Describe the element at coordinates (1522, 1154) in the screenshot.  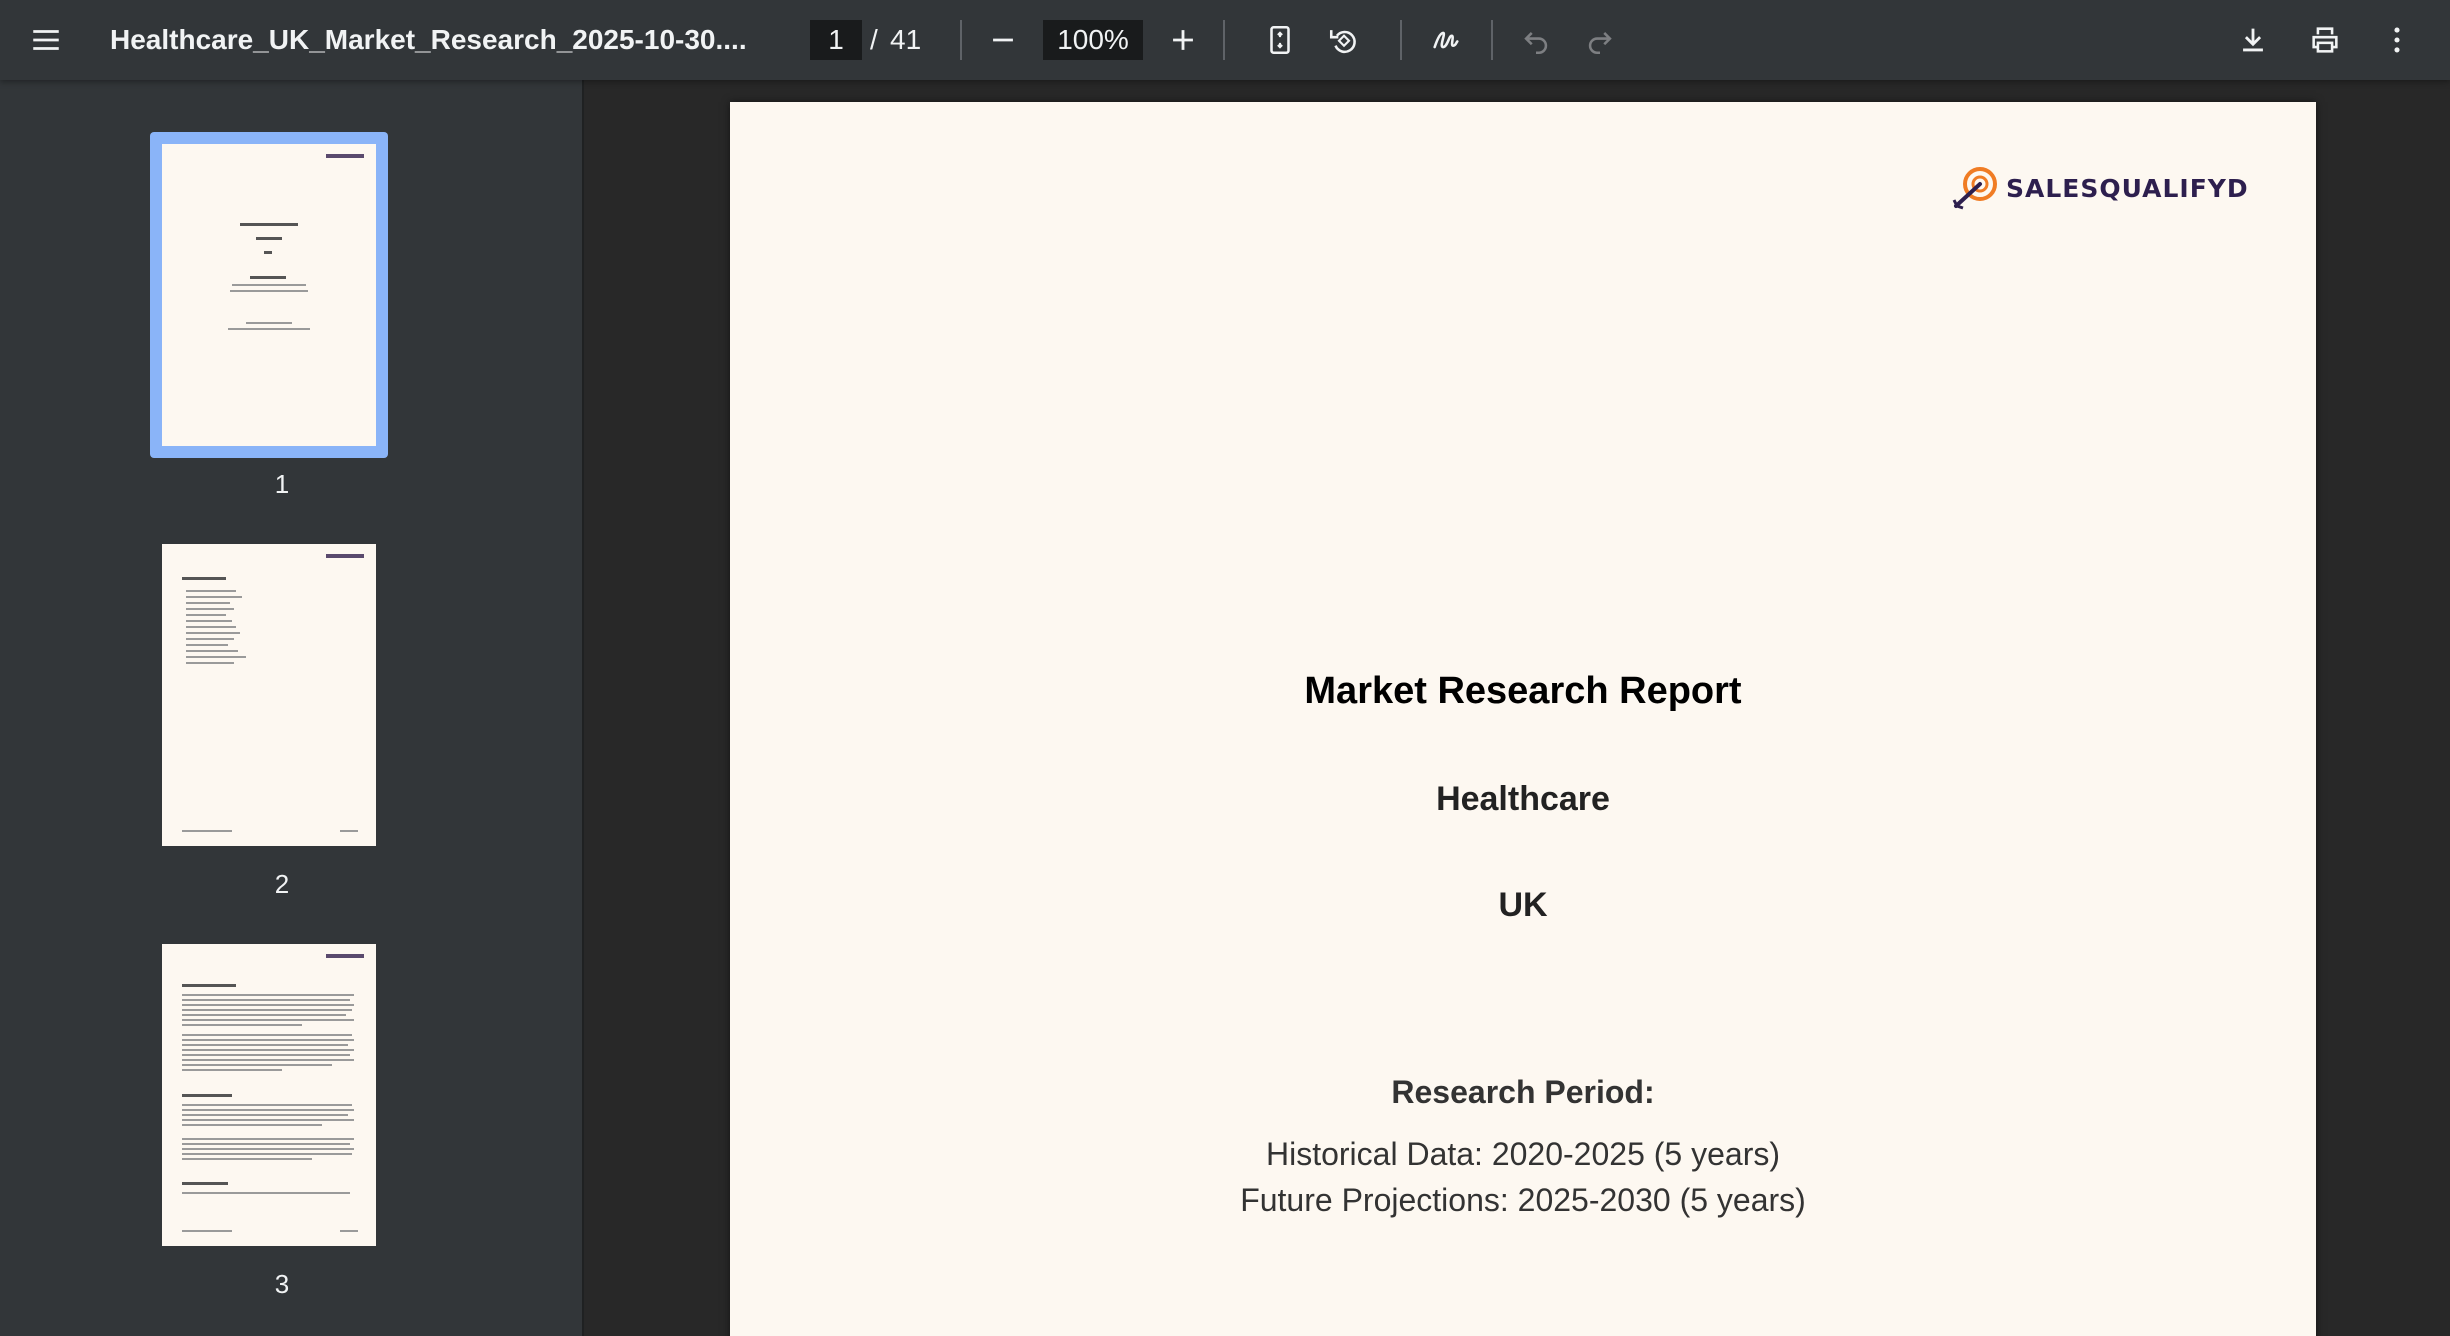
I see `historical-data-text: Historical Data: 2020-2025 (5 years)` at that location.